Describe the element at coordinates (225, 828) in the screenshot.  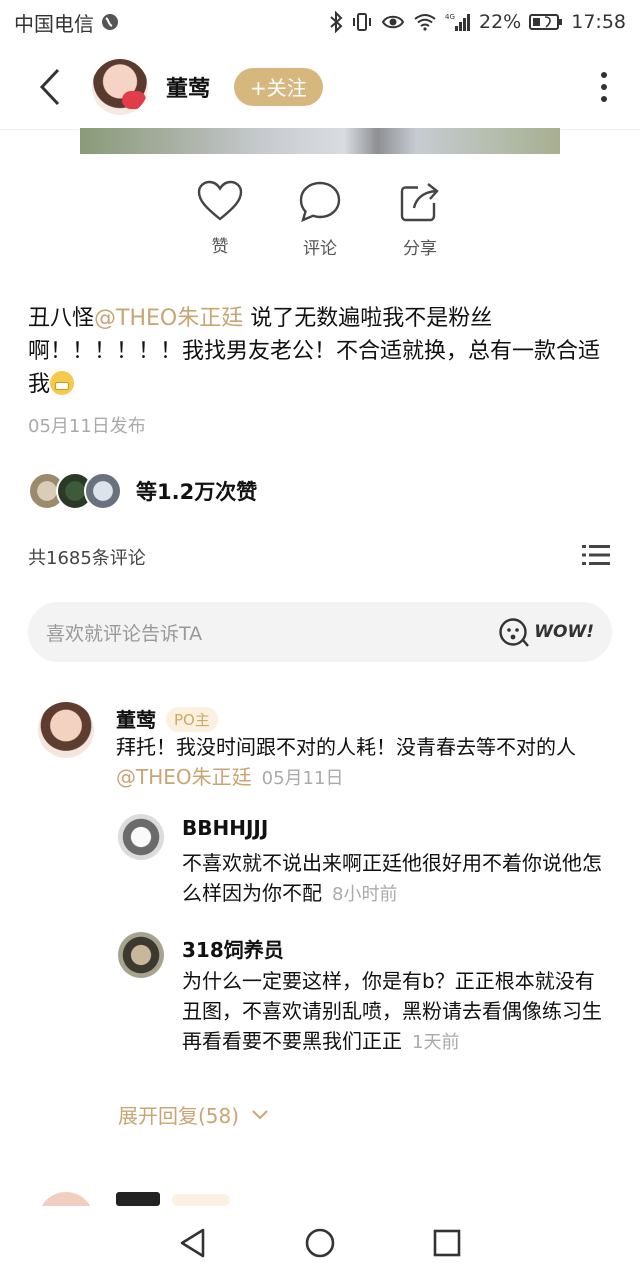
I see `replier-name: BBHHJJJ` at that location.